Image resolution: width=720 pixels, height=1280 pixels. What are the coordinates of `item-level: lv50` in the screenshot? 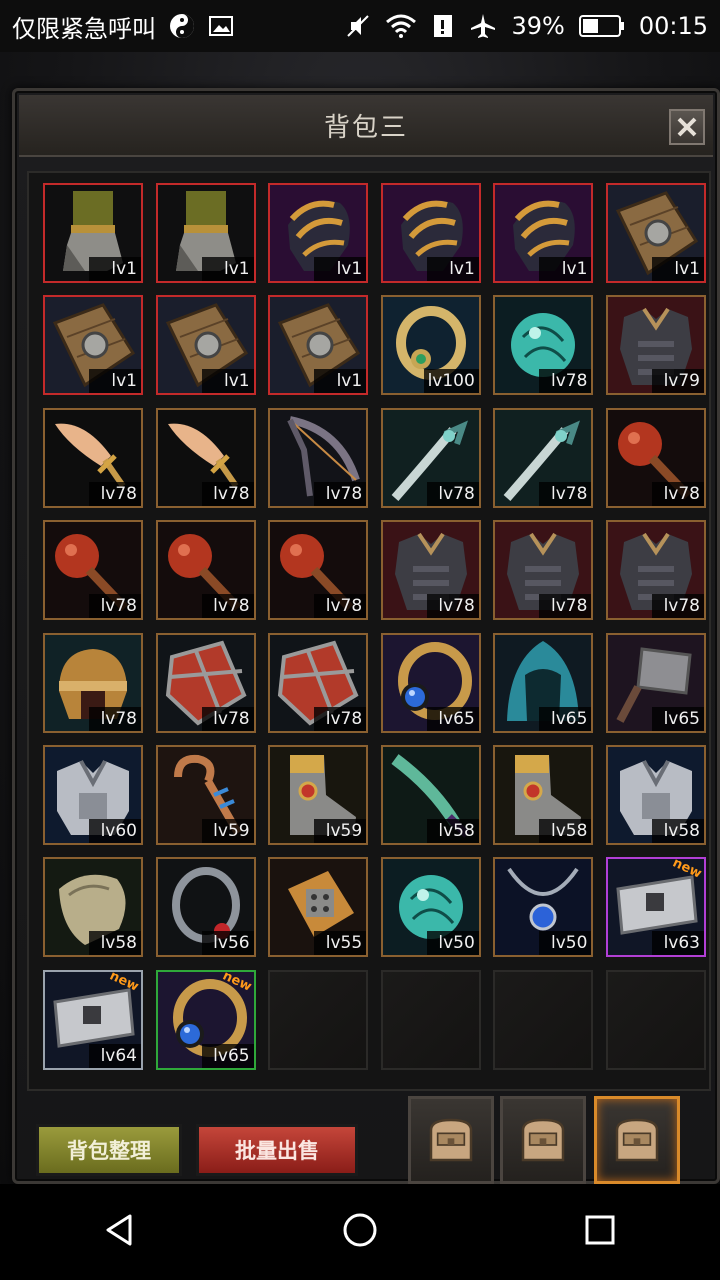 It's located at (565, 943).